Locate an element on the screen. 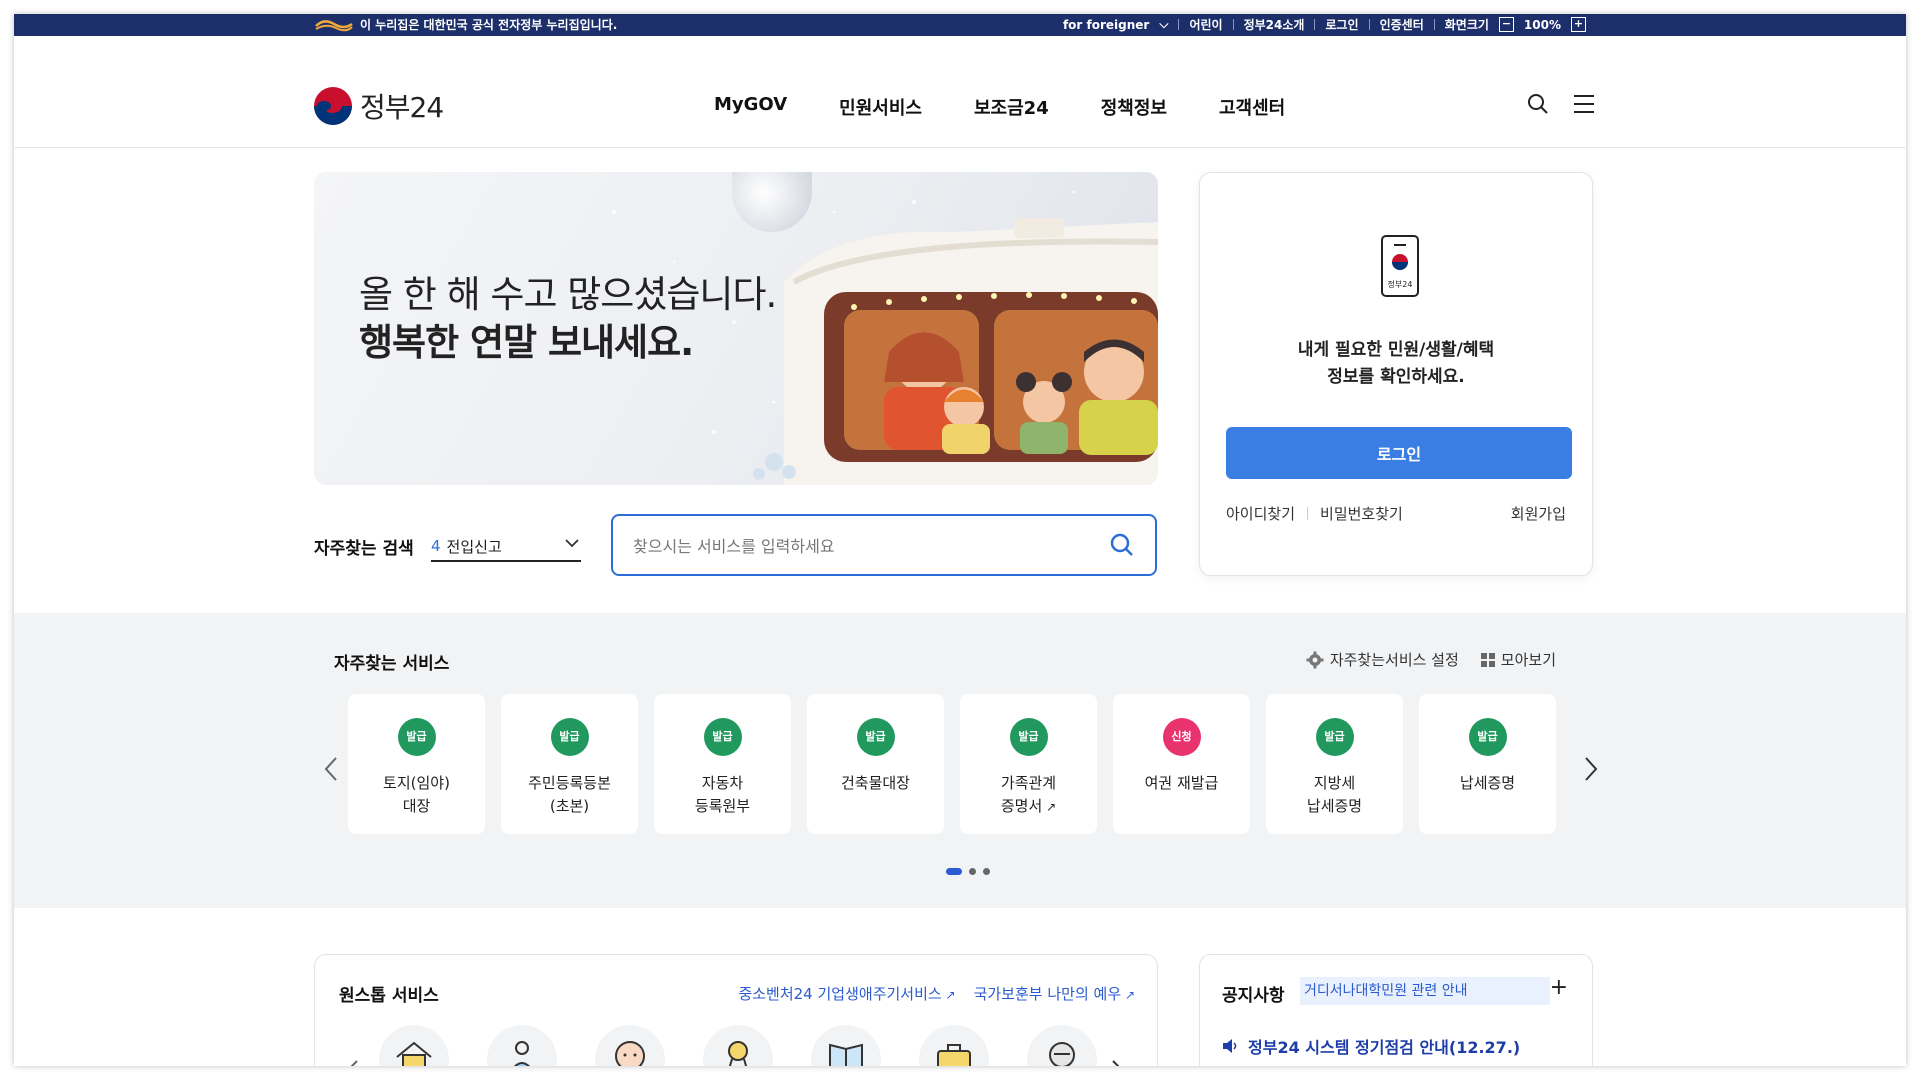 Image resolution: width=1920 pixels, height=1080 pixels. search-icon is located at coordinates (1538, 104).